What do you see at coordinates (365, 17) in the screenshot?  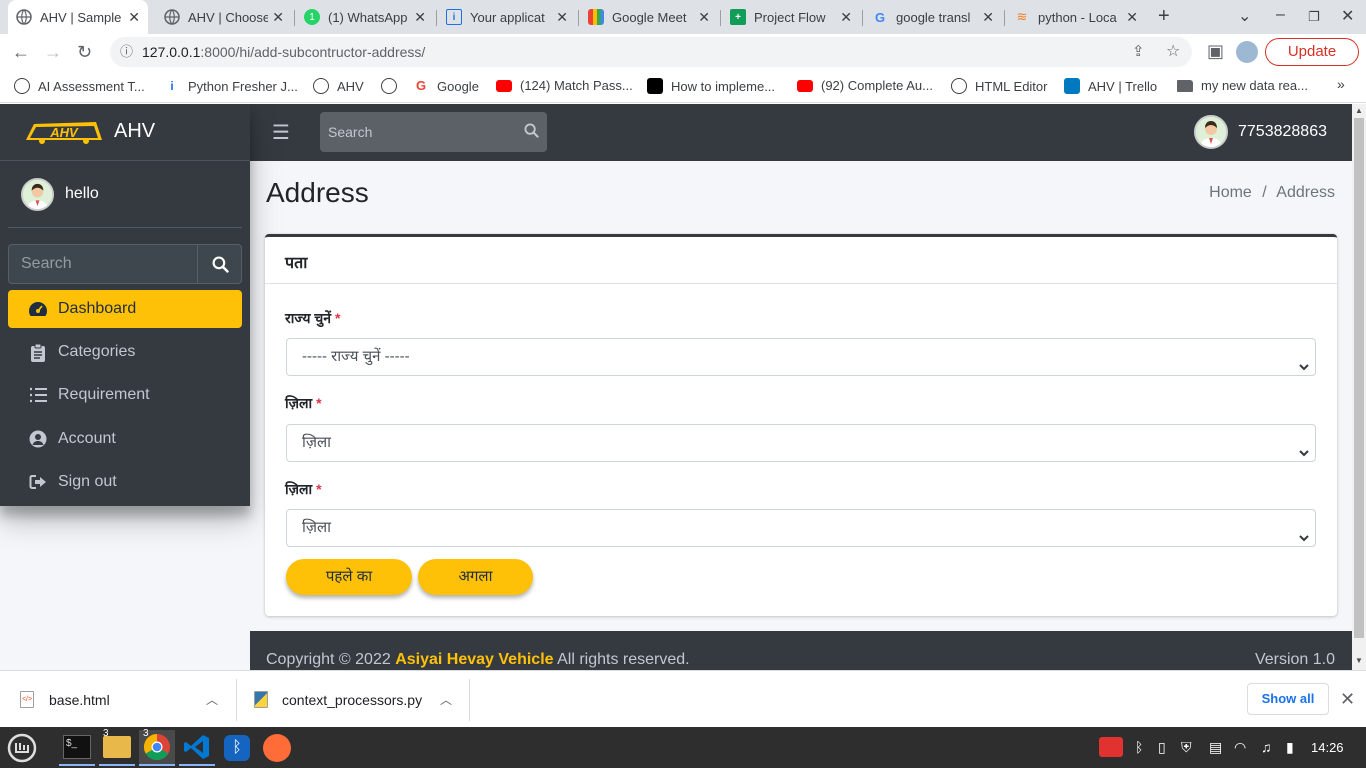 I see `tab-whatsapp: 1 (1) WhatsApp ✕` at bounding box center [365, 17].